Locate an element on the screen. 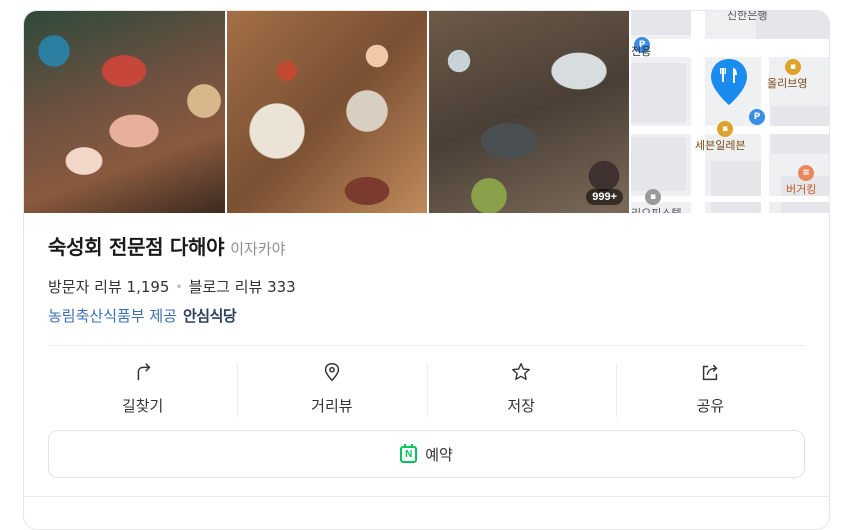 Image resolution: width=852 pixels, height=530 pixels. reserve-button: N 예약 is located at coordinates (426, 454).